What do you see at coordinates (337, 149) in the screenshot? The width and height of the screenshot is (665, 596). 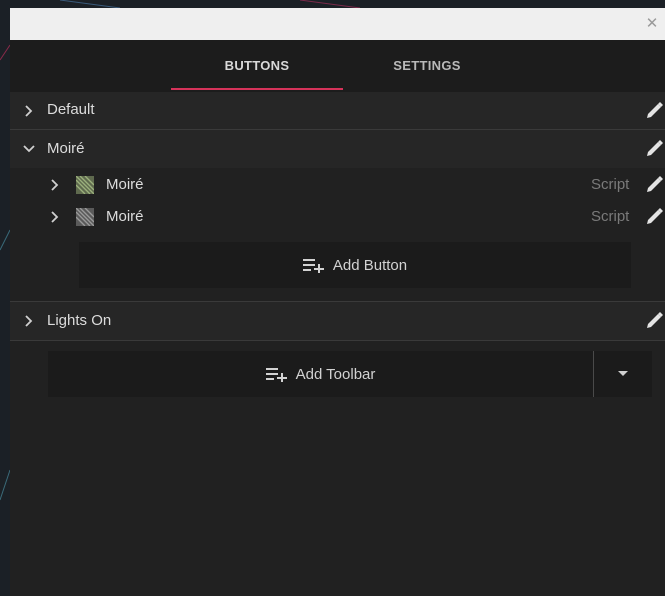 I see `group-row-moire: Moiré` at bounding box center [337, 149].